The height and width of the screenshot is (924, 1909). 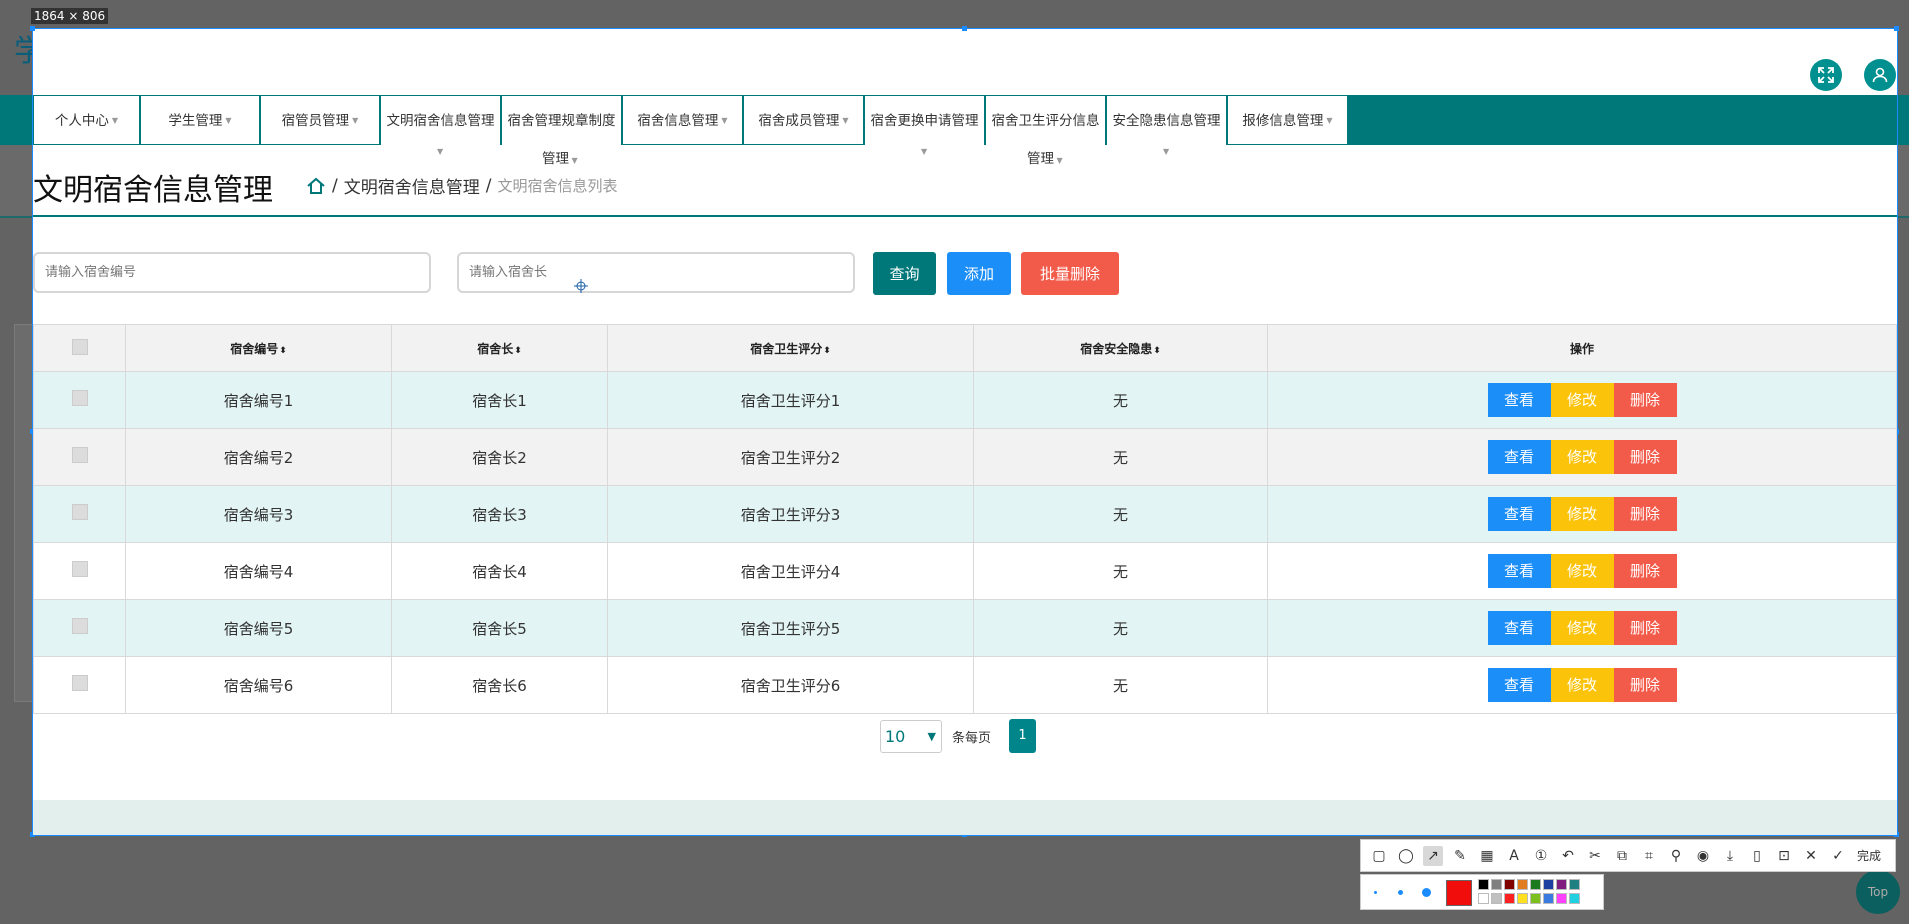 What do you see at coordinates (1400, 892) in the screenshot?
I see `size-medium-option` at bounding box center [1400, 892].